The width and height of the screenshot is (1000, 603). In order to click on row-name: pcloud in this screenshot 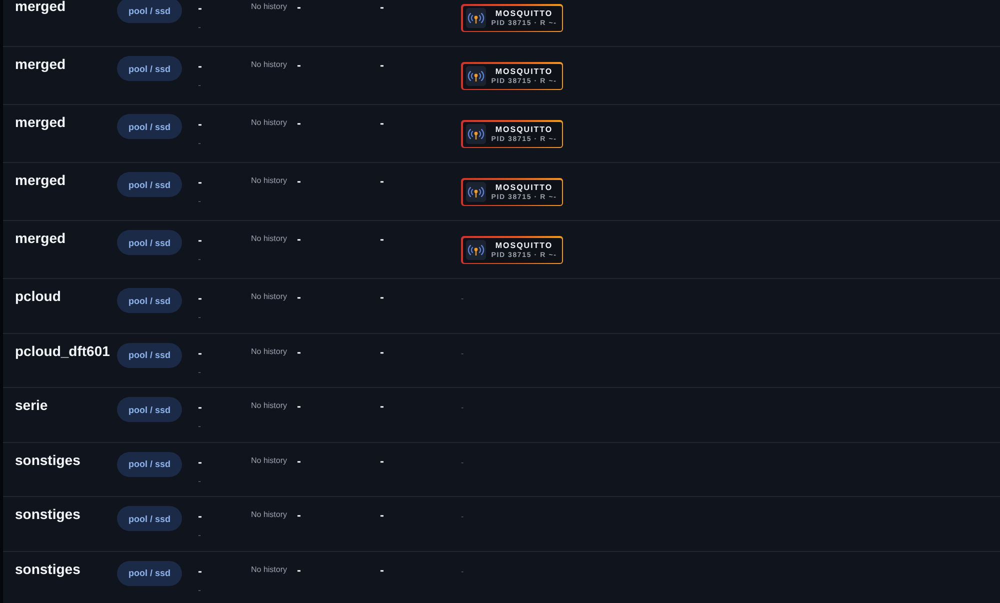, I will do `click(38, 296)`.